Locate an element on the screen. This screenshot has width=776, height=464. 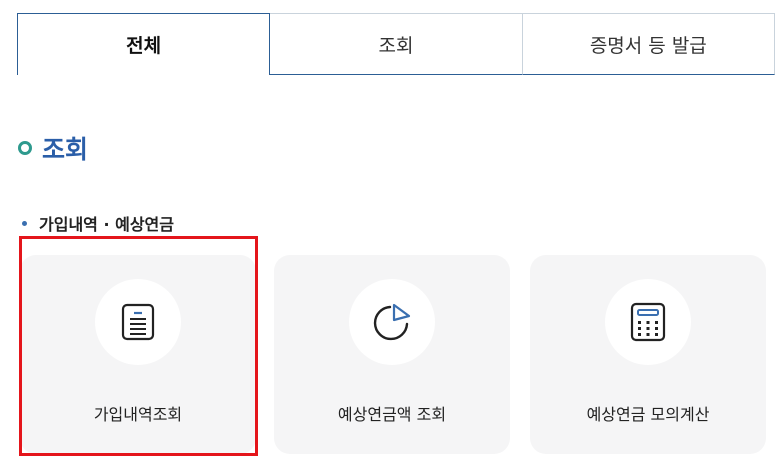
card-expected-pension: 예상연금액 조회 is located at coordinates (392, 354).